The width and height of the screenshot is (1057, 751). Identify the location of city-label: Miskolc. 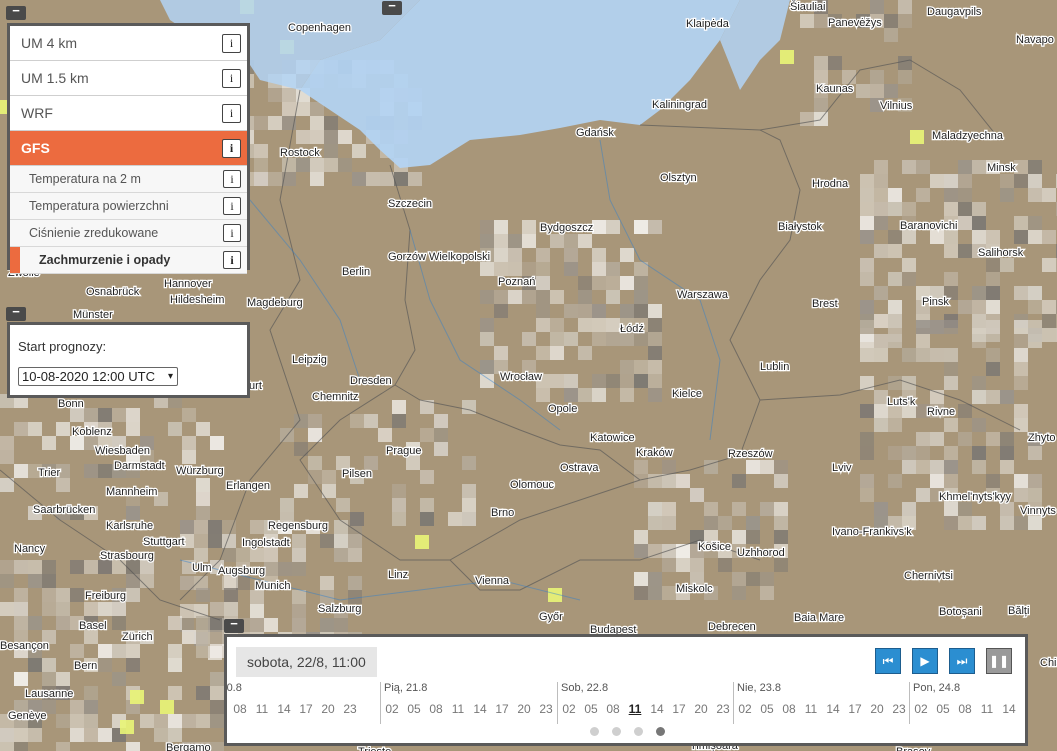
(694, 589).